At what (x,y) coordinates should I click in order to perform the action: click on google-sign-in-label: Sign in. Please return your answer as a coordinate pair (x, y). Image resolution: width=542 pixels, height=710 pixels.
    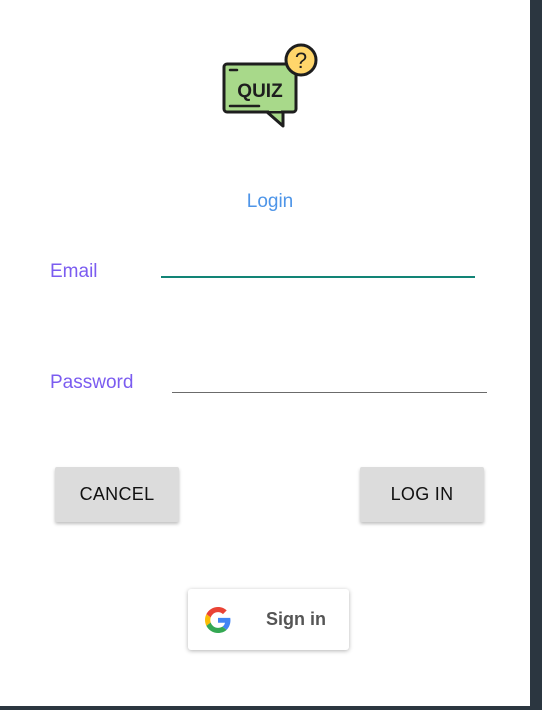
    Looking at the image, I should click on (296, 619).